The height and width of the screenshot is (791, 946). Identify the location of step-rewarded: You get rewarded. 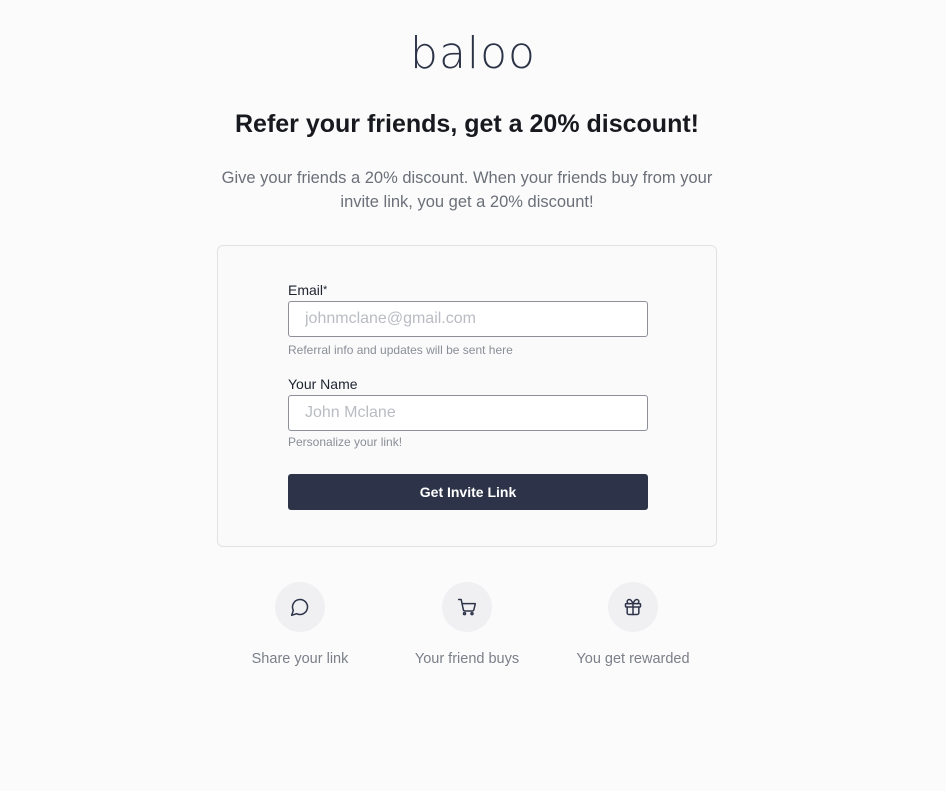
(633, 625).